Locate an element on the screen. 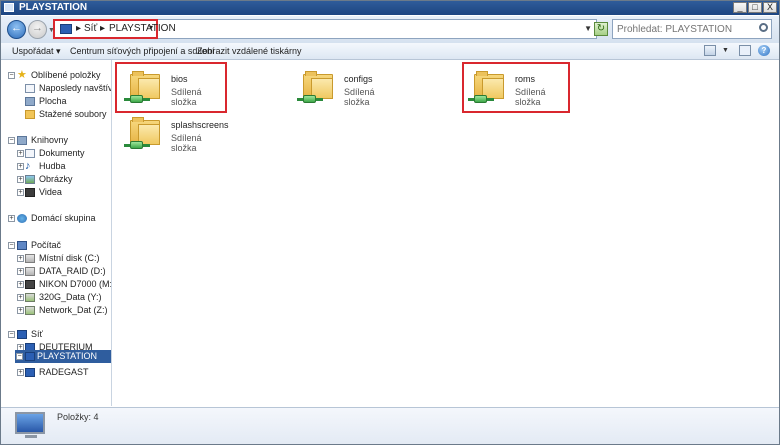 Image resolution: width=780 pixels, height=445 pixels. collapse-network: − is located at coordinates (11, 334).